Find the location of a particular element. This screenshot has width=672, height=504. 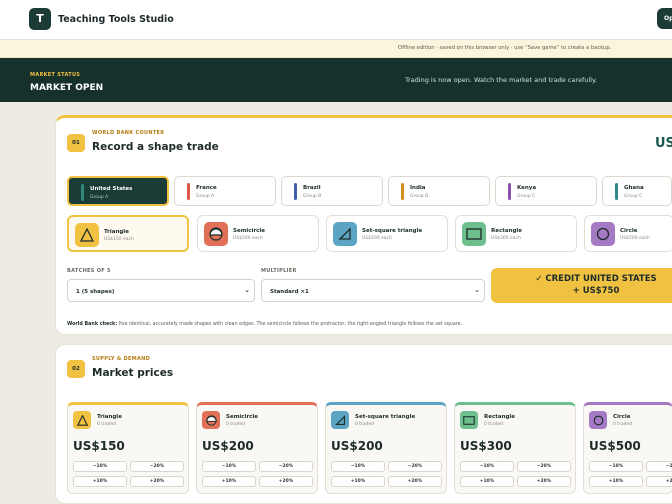

shape-option-rectangle: Rectangle US$300 each is located at coordinates (516, 233).